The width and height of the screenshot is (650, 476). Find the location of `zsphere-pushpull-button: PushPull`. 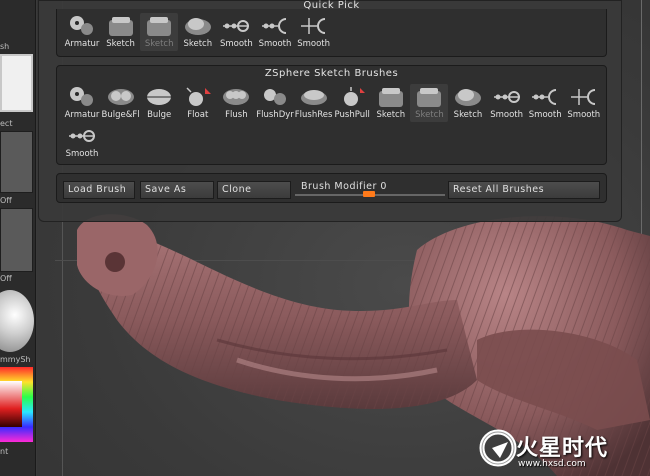

zsphere-pushpull-button: PushPull is located at coordinates (352, 103).